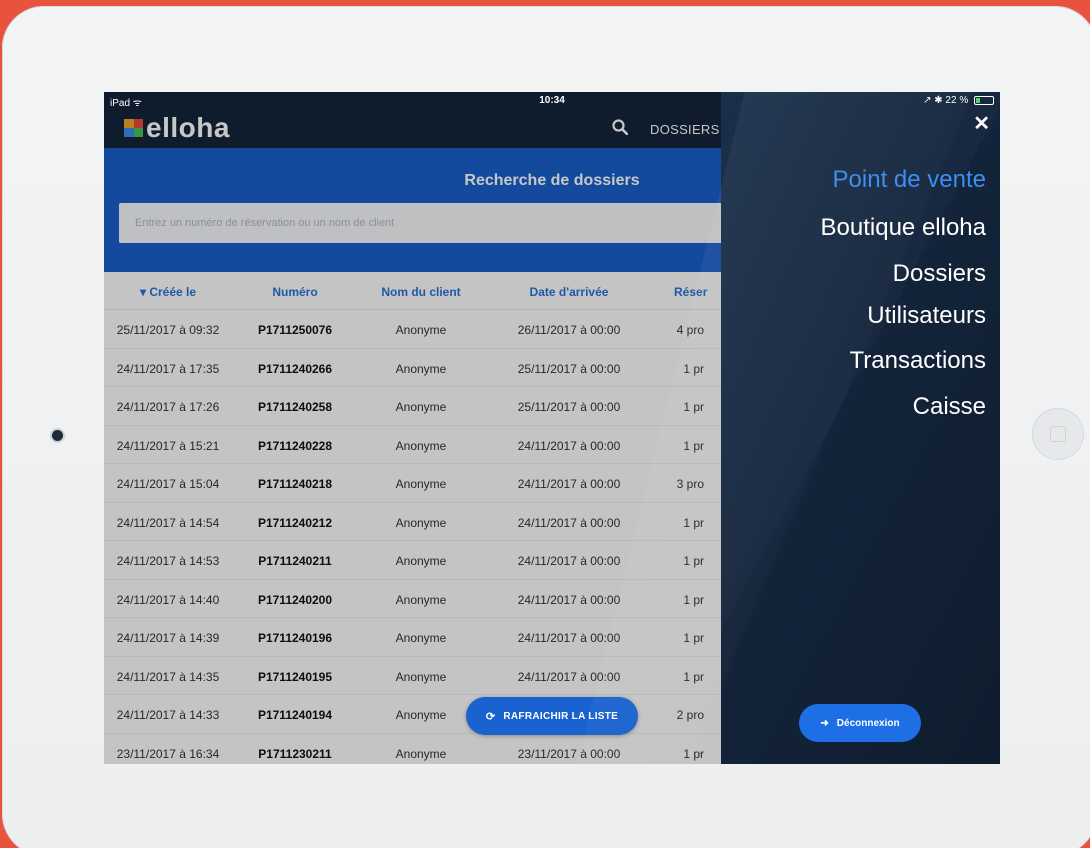 This screenshot has width=1090, height=848. I want to click on battery-label: ↗ ✱ 22 %, so click(946, 100).